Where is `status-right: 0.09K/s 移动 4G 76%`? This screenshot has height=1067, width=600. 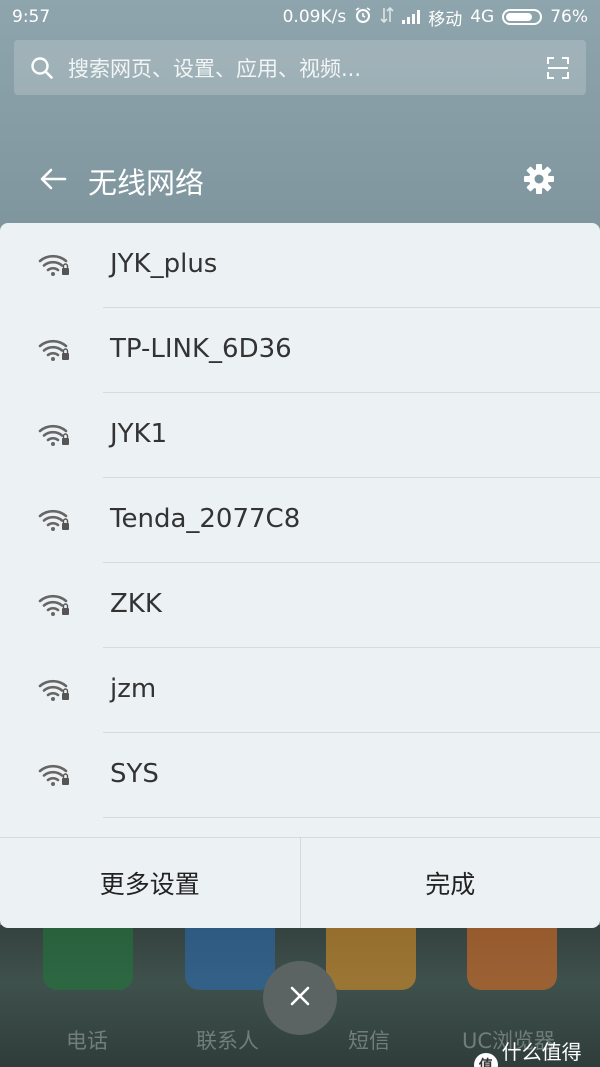
status-right: 0.09K/s 移动 4G 76% is located at coordinates (435, 17).